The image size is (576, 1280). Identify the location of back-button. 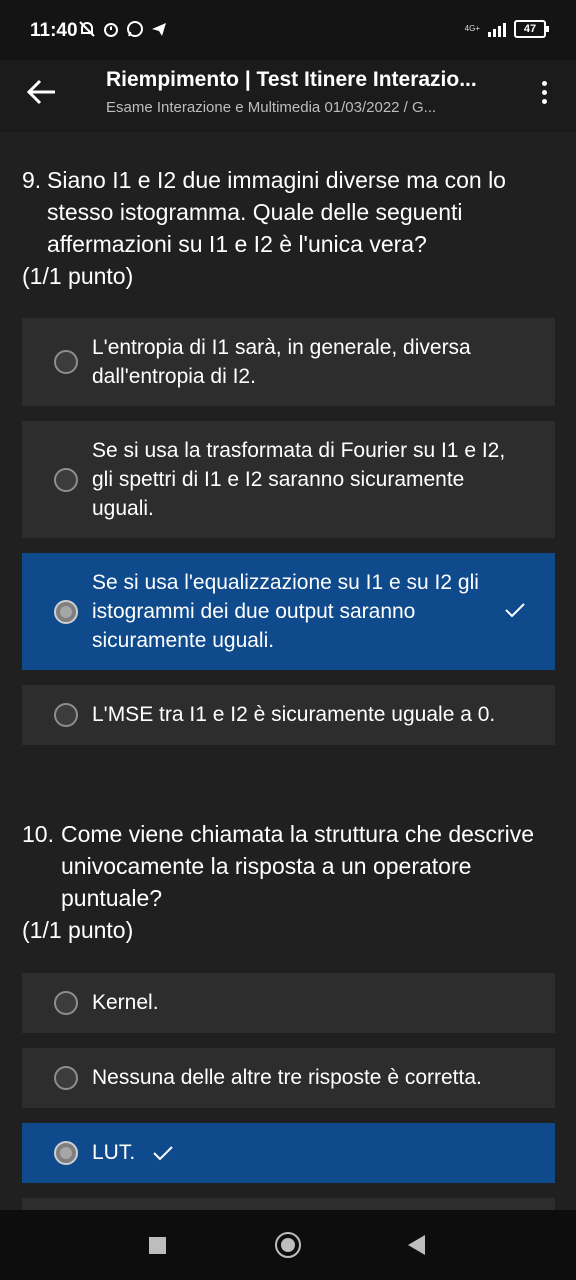
(416, 1245).